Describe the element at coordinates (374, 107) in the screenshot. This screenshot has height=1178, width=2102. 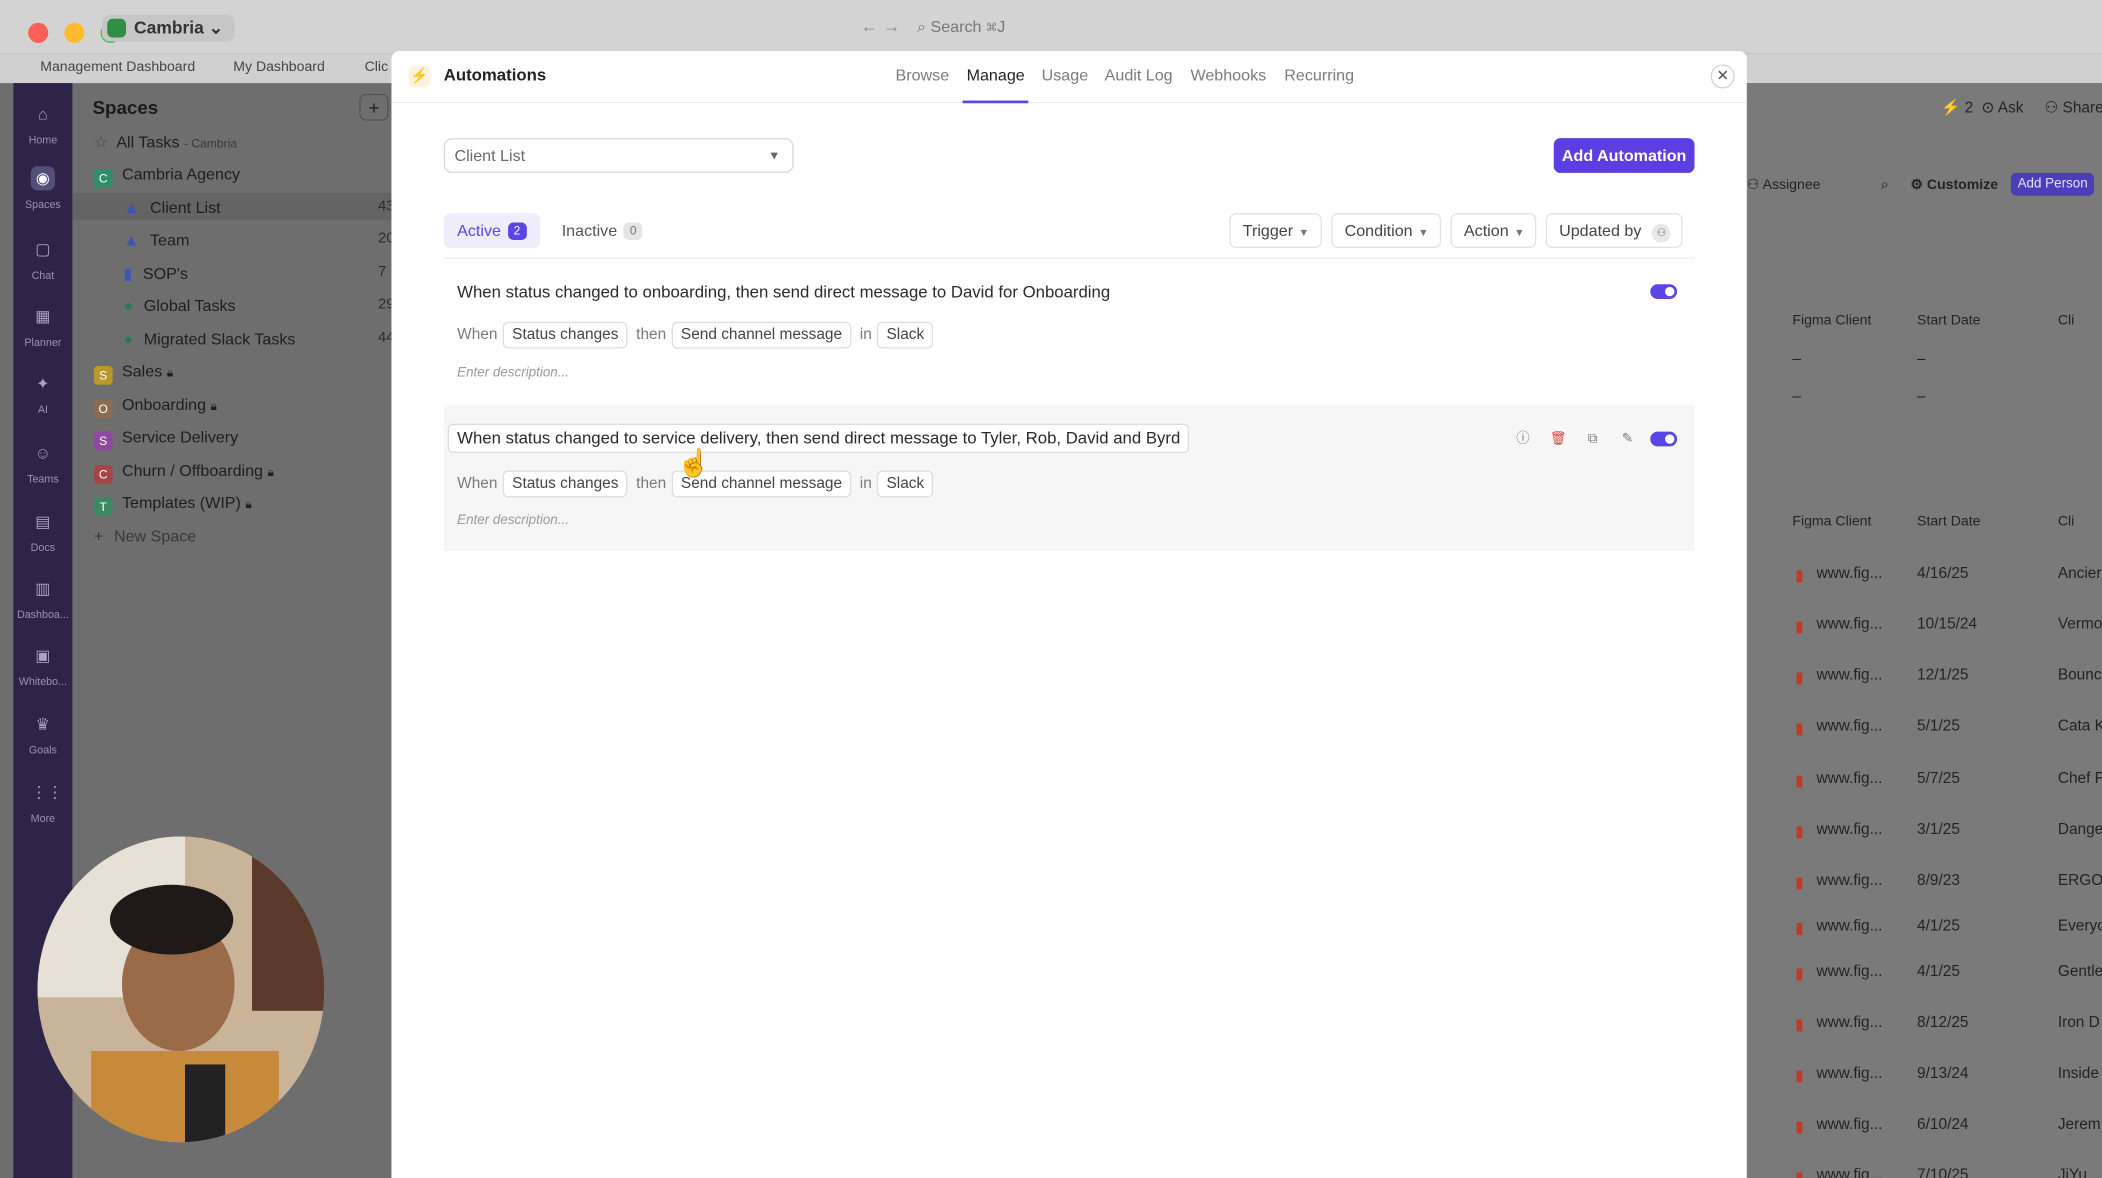
I see `add-space-button: +` at that location.